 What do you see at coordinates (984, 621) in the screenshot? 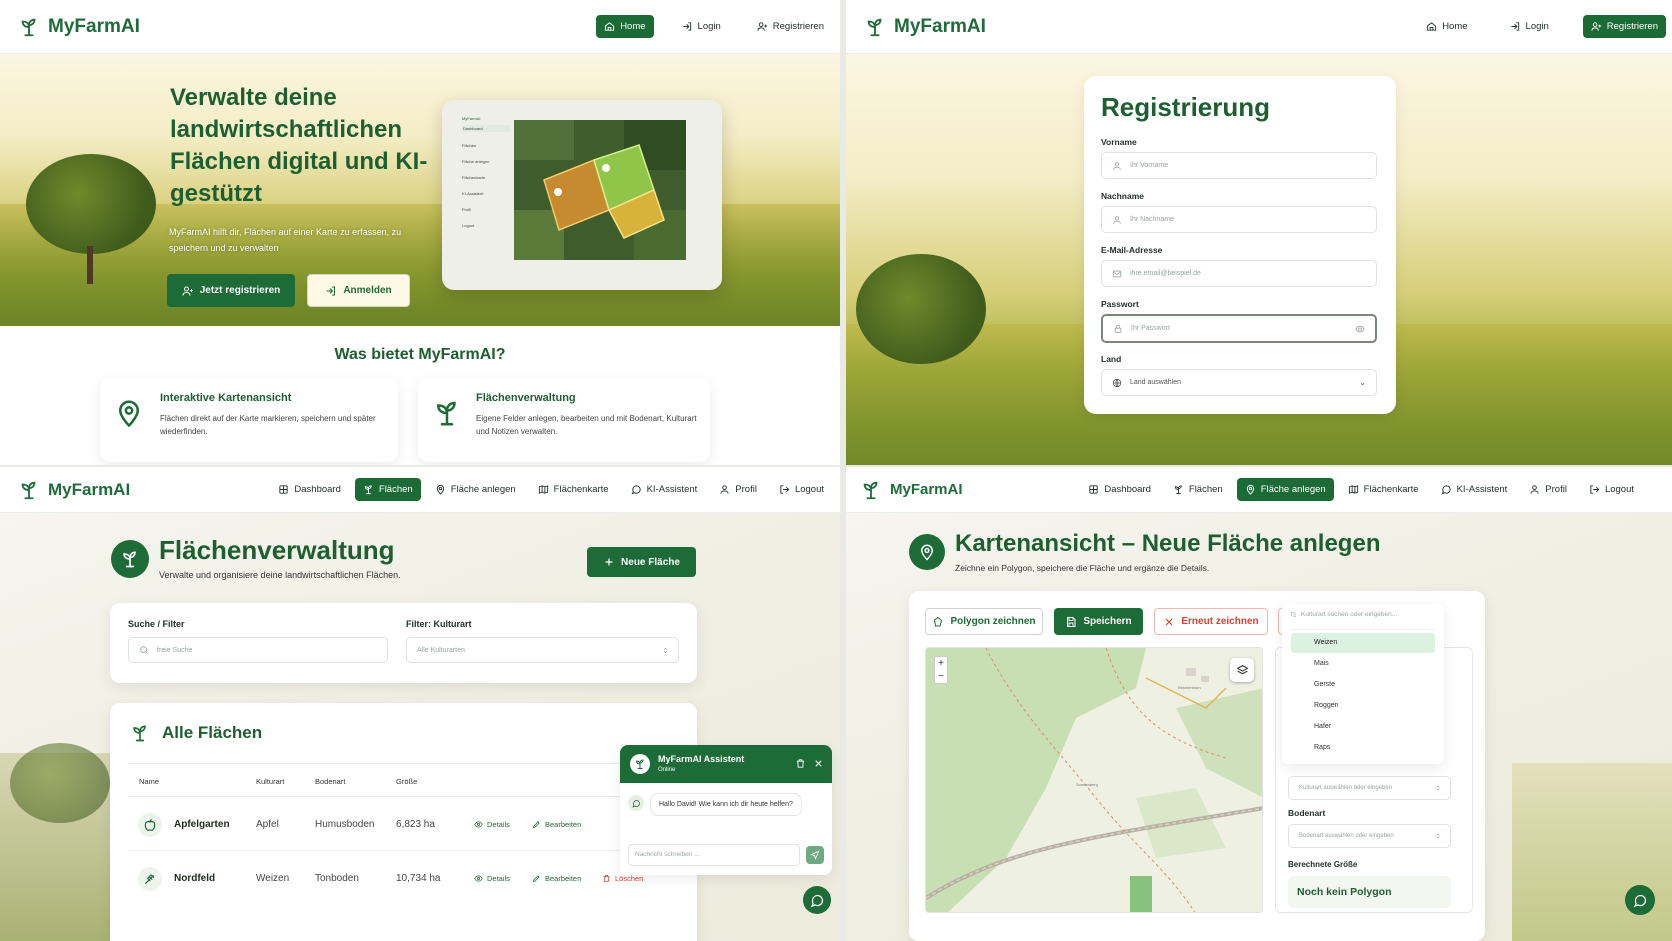
I see `draw-polygon-button: Polygon zeichnen` at bounding box center [984, 621].